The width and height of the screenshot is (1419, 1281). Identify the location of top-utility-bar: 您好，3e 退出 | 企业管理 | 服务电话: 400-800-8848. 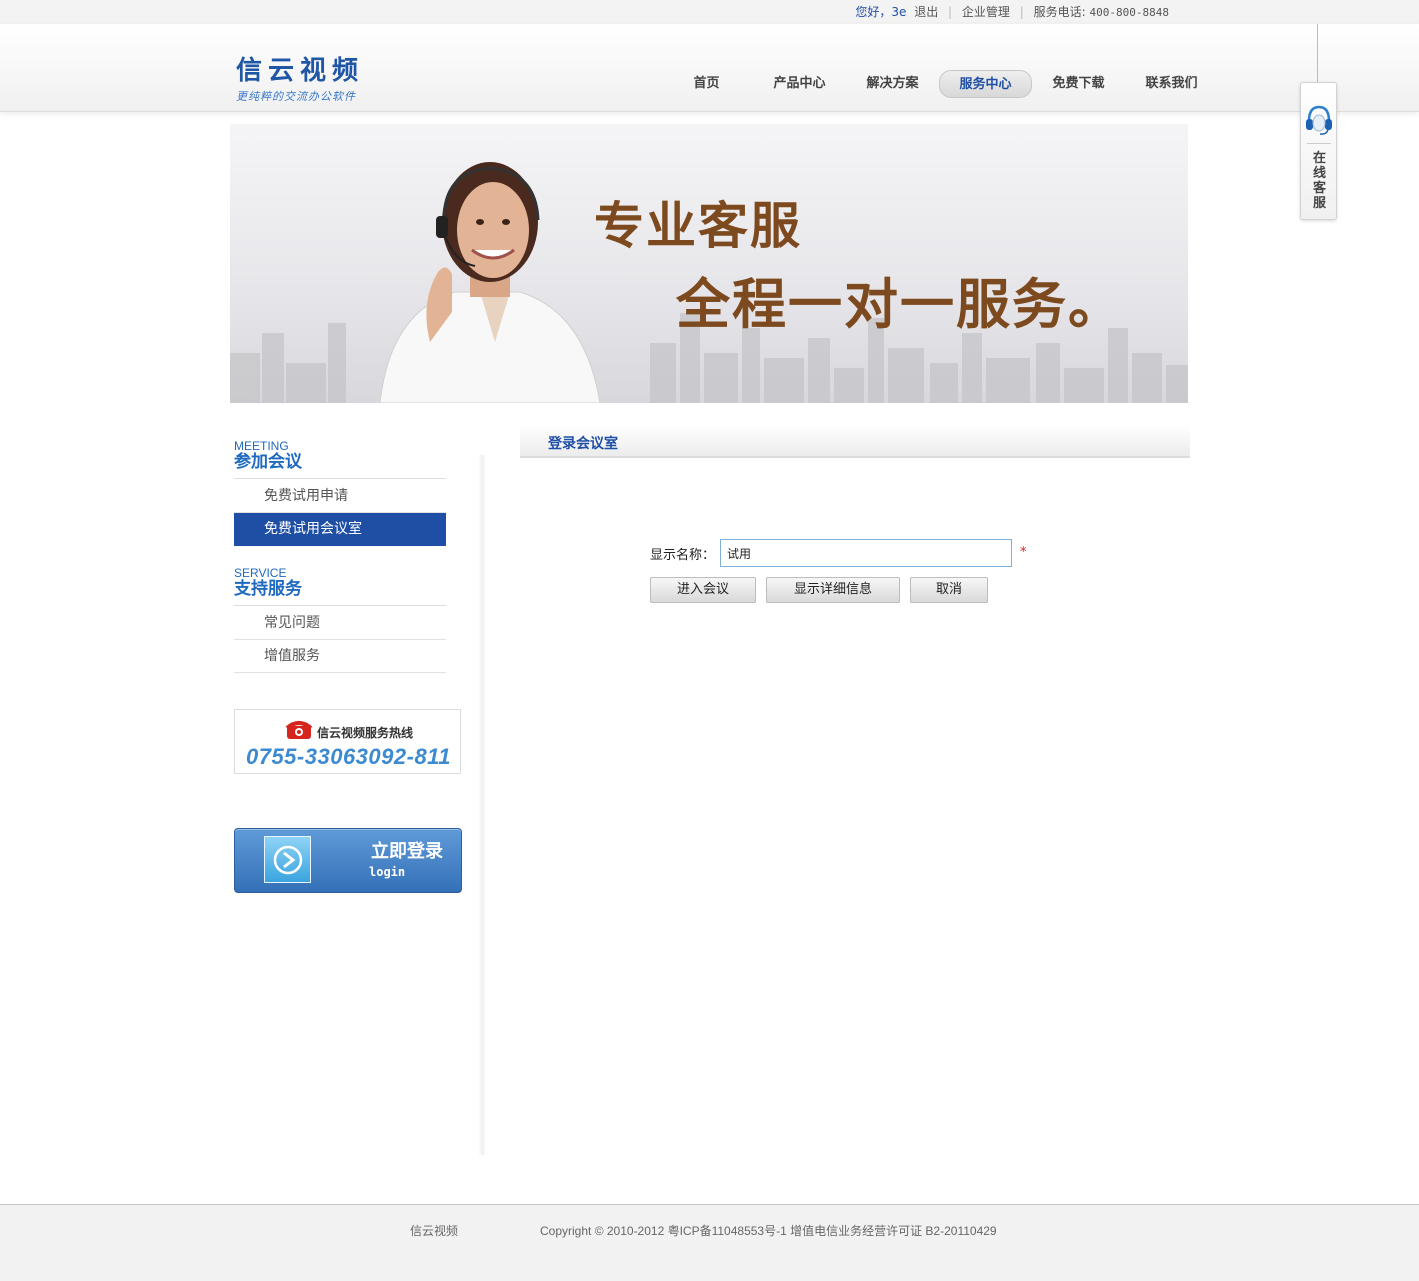
(709, 12).